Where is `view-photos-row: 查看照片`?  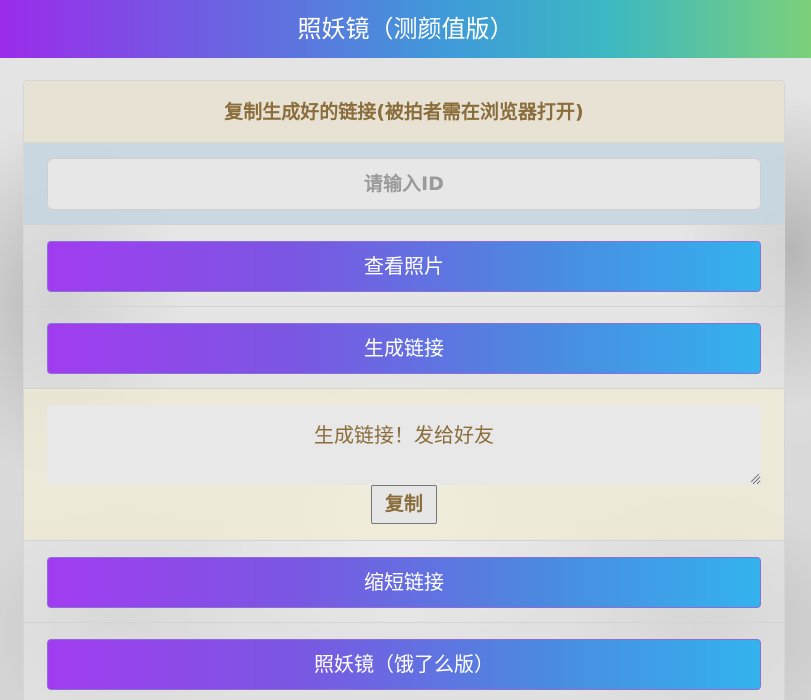 view-photos-row: 查看照片 is located at coordinates (404, 266).